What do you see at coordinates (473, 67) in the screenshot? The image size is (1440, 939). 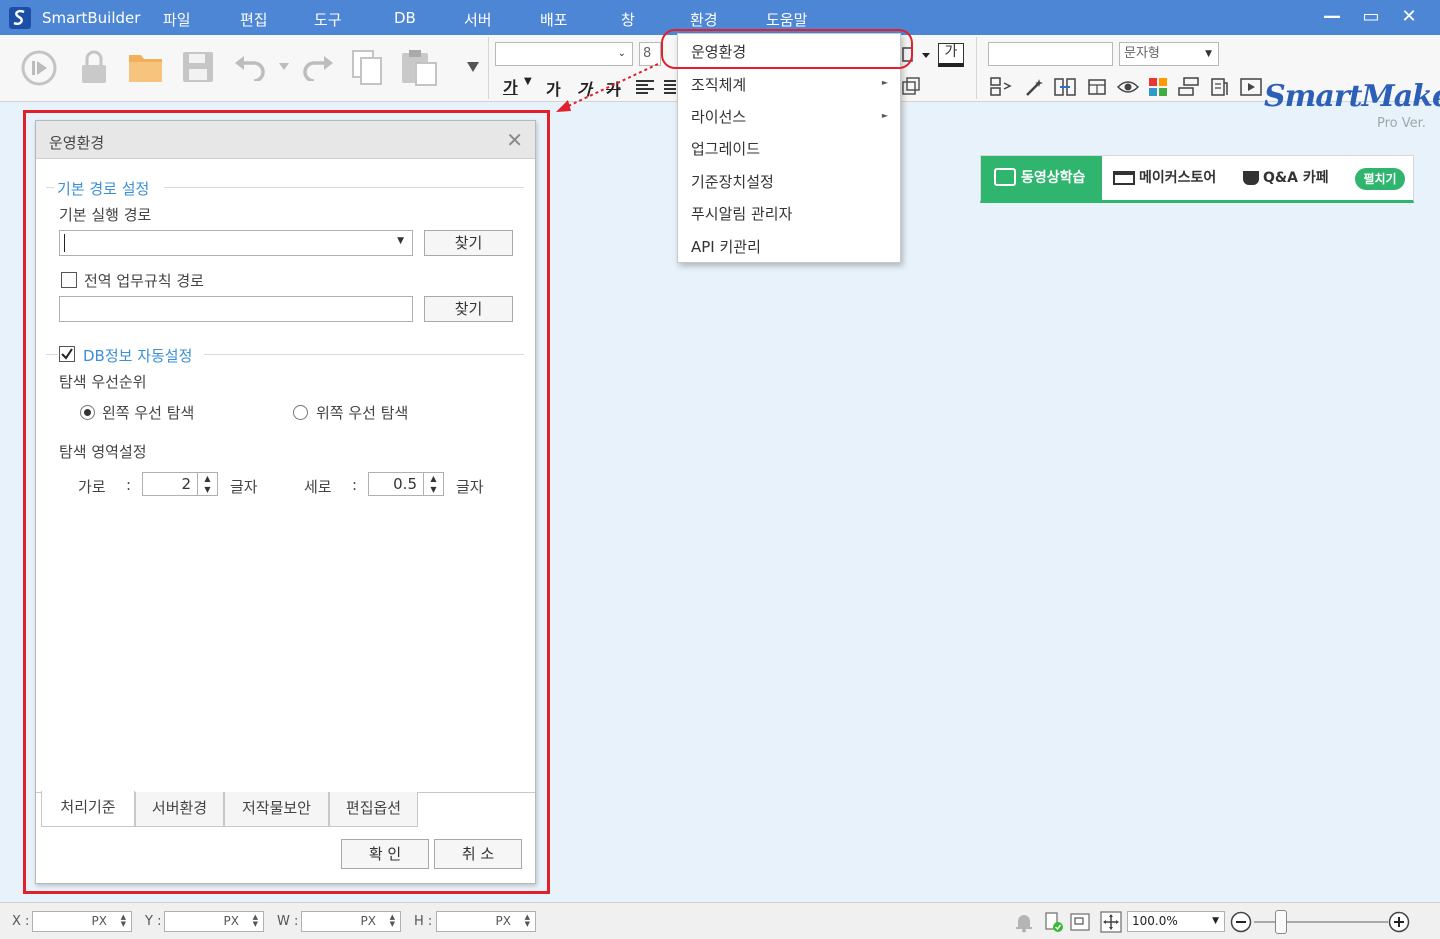 I see `toolbar-more-icon` at bounding box center [473, 67].